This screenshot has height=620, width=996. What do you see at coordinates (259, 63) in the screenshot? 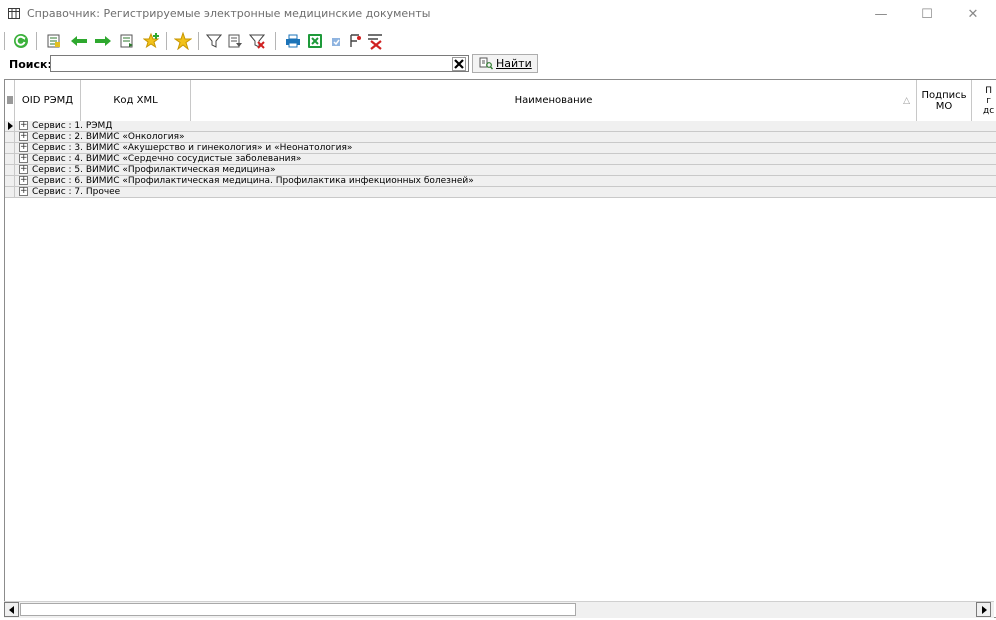
I see `search-input` at bounding box center [259, 63].